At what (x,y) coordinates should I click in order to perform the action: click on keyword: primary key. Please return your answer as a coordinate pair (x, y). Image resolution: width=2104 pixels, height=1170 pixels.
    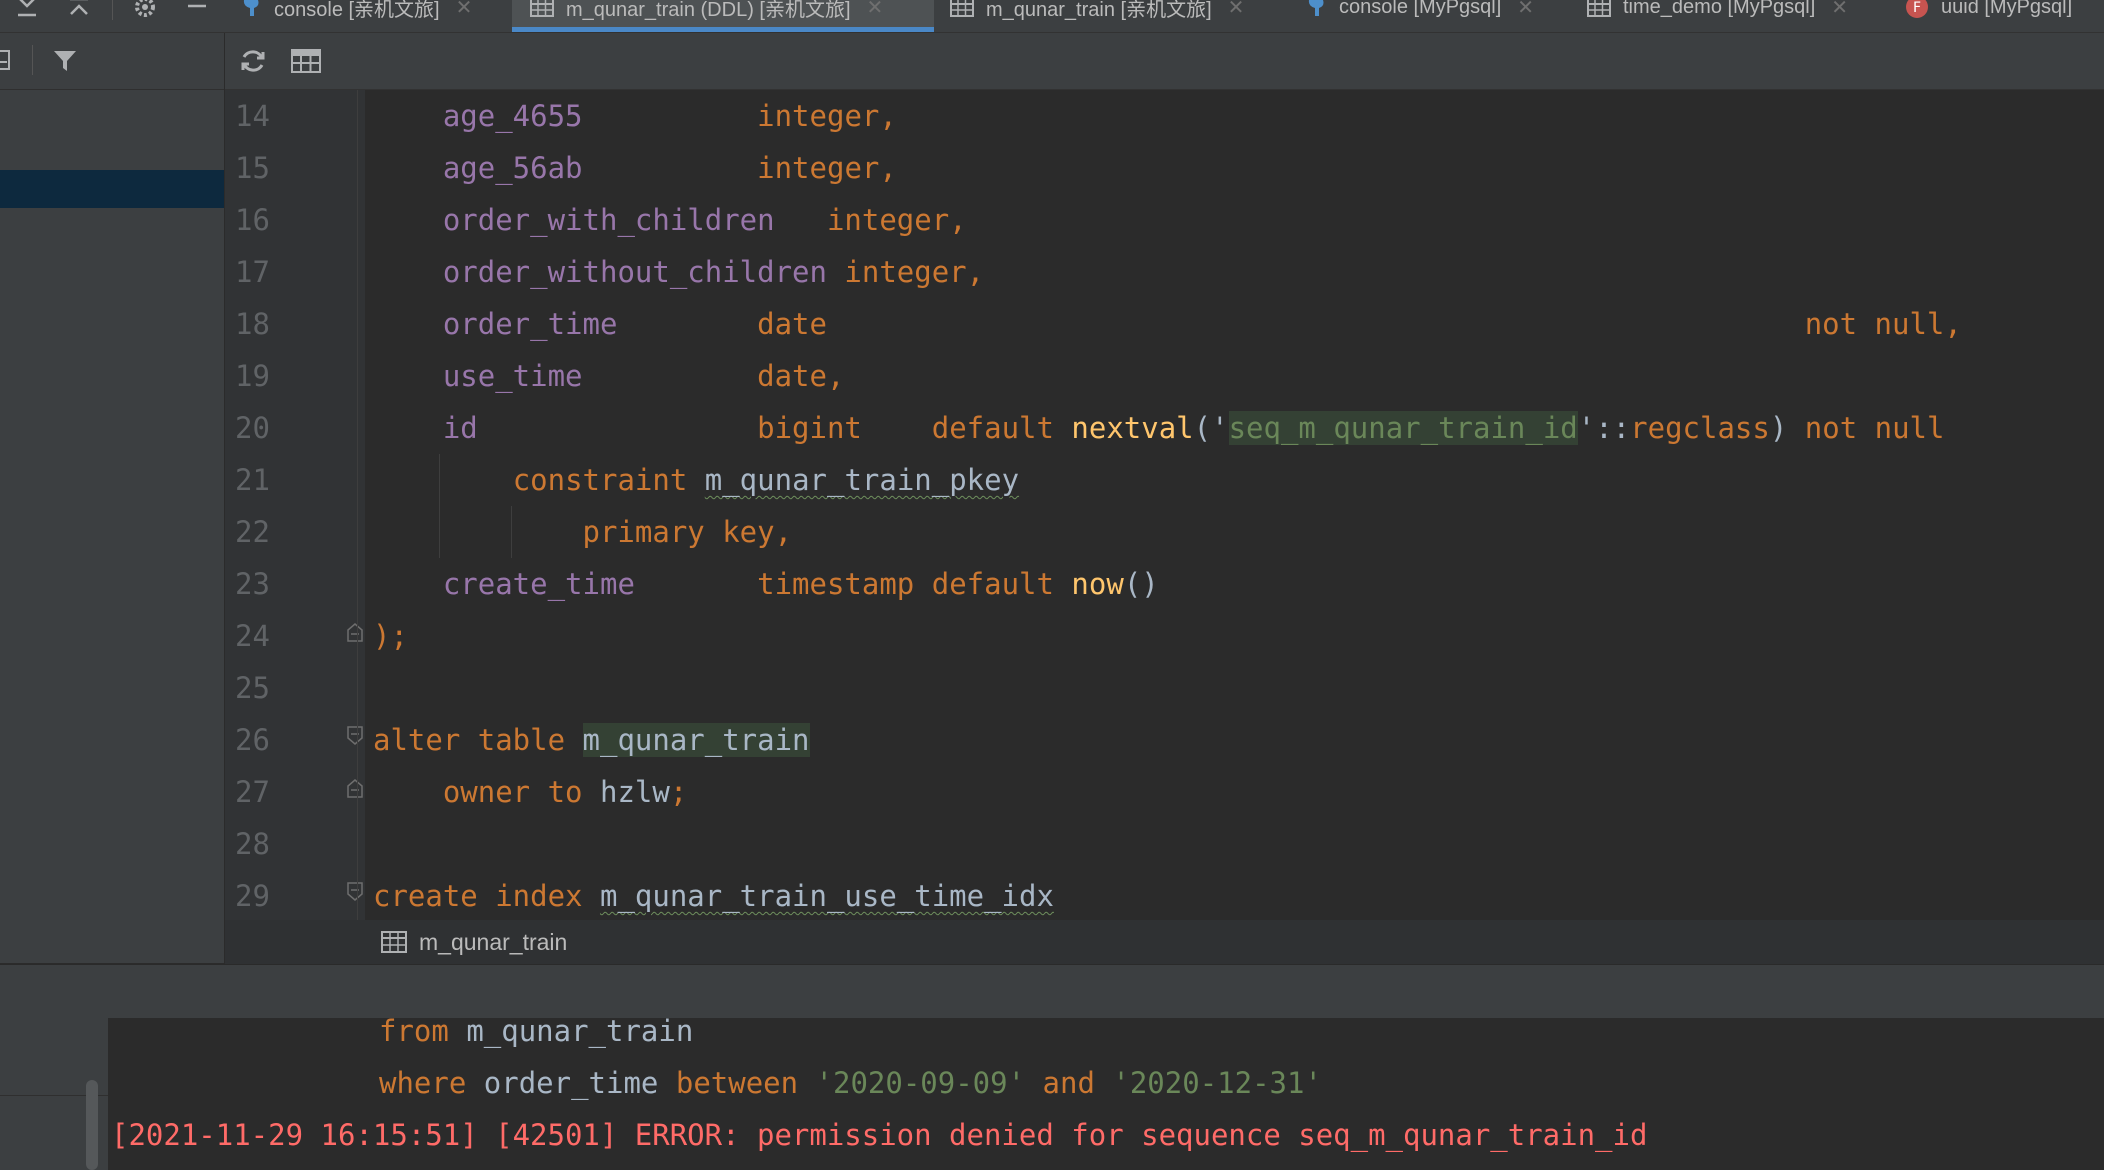
    Looking at the image, I should click on (678, 532).